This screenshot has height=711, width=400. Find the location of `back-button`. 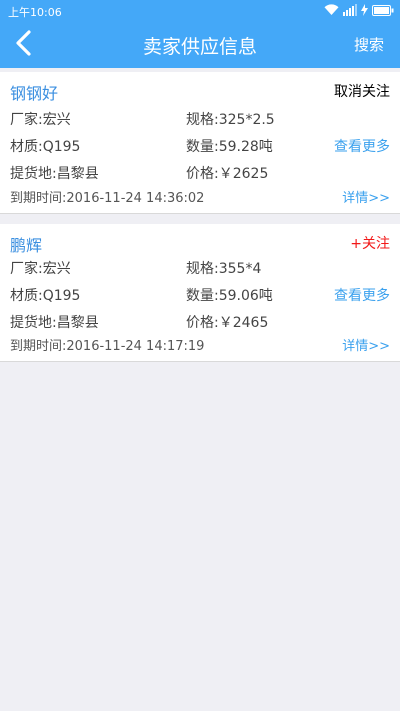

back-button is located at coordinates (24, 45).